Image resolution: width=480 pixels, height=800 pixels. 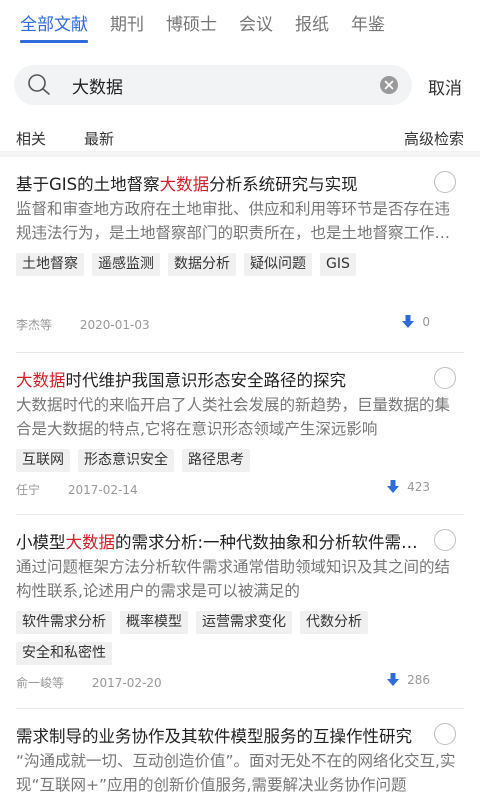 What do you see at coordinates (40, 683) in the screenshot?
I see `result-author: 俞一峻等` at bounding box center [40, 683].